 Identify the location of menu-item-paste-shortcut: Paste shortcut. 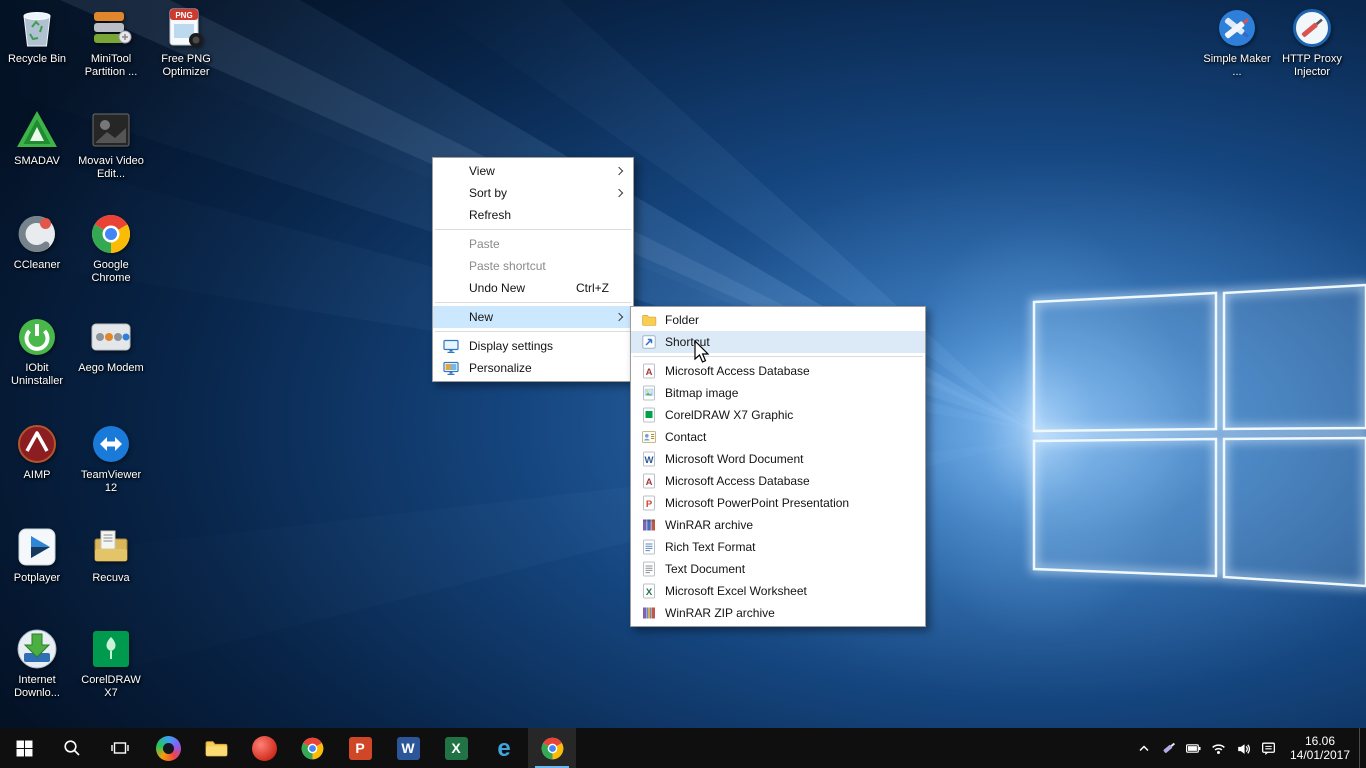
(533, 266).